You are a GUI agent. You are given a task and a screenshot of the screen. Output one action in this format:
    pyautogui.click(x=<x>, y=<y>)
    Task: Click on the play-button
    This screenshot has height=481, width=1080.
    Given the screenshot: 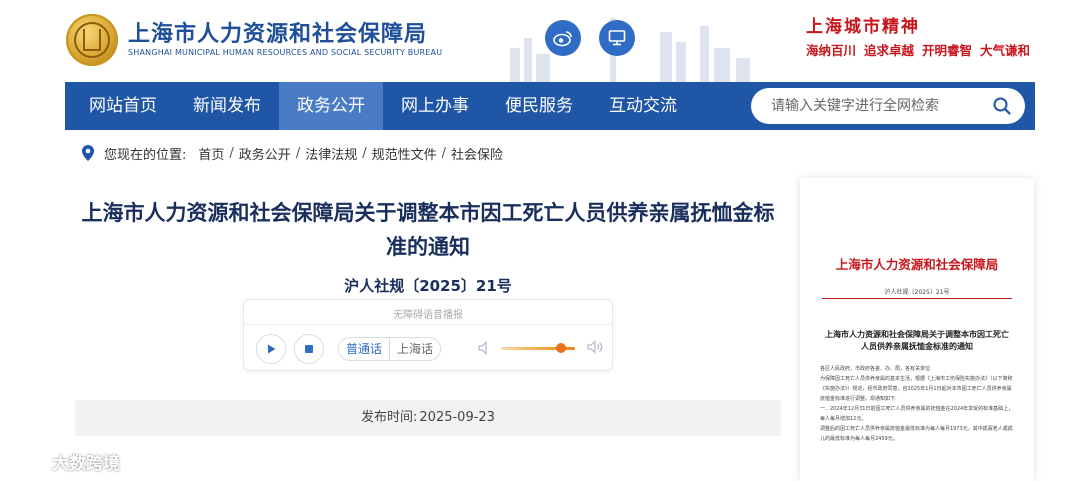 What is the action you would take?
    pyautogui.click(x=271, y=349)
    